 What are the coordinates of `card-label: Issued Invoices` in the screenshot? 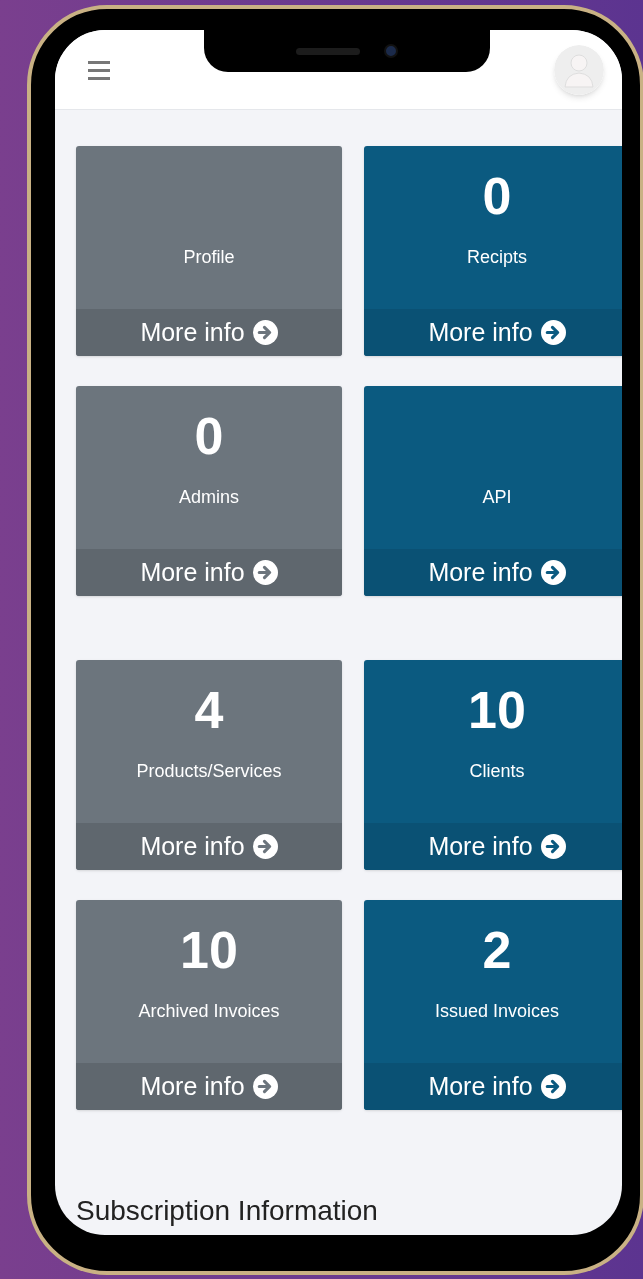 It's located at (497, 1011).